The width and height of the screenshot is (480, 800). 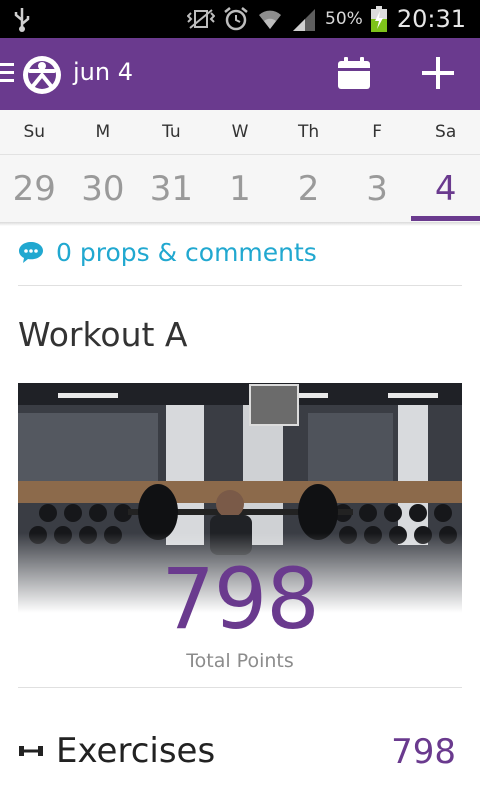 What do you see at coordinates (423, 752) in the screenshot?
I see `exercises-points: 798` at bounding box center [423, 752].